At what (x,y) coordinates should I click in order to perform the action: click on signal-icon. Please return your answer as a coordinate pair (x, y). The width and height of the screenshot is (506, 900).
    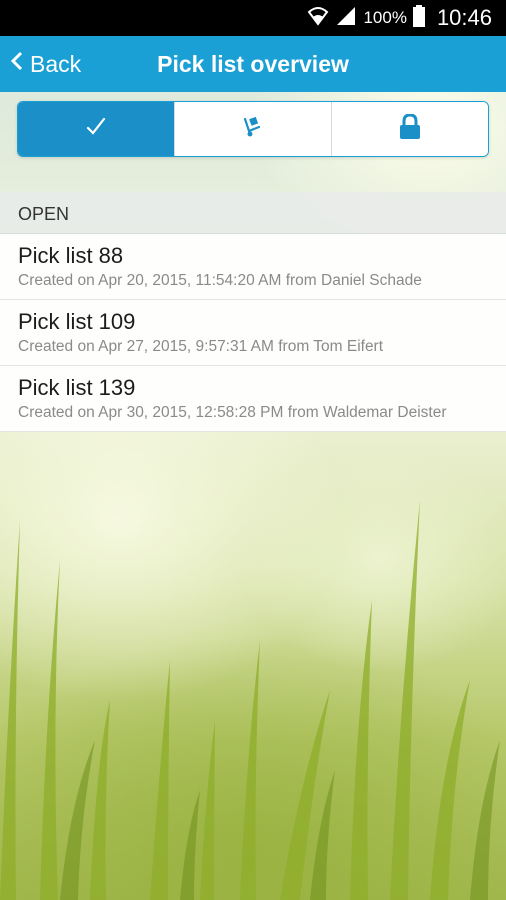
    Looking at the image, I should click on (346, 18).